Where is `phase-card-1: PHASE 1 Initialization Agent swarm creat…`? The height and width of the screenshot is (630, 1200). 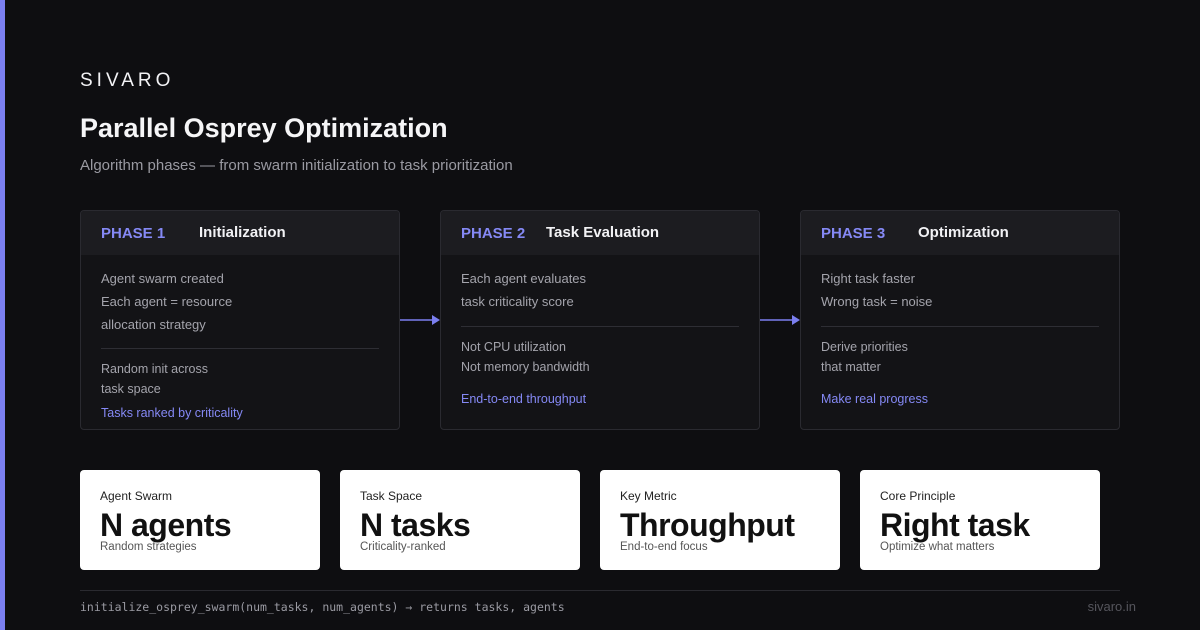 phase-card-1: PHASE 1 Initialization Agent swarm creat… is located at coordinates (240, 320).